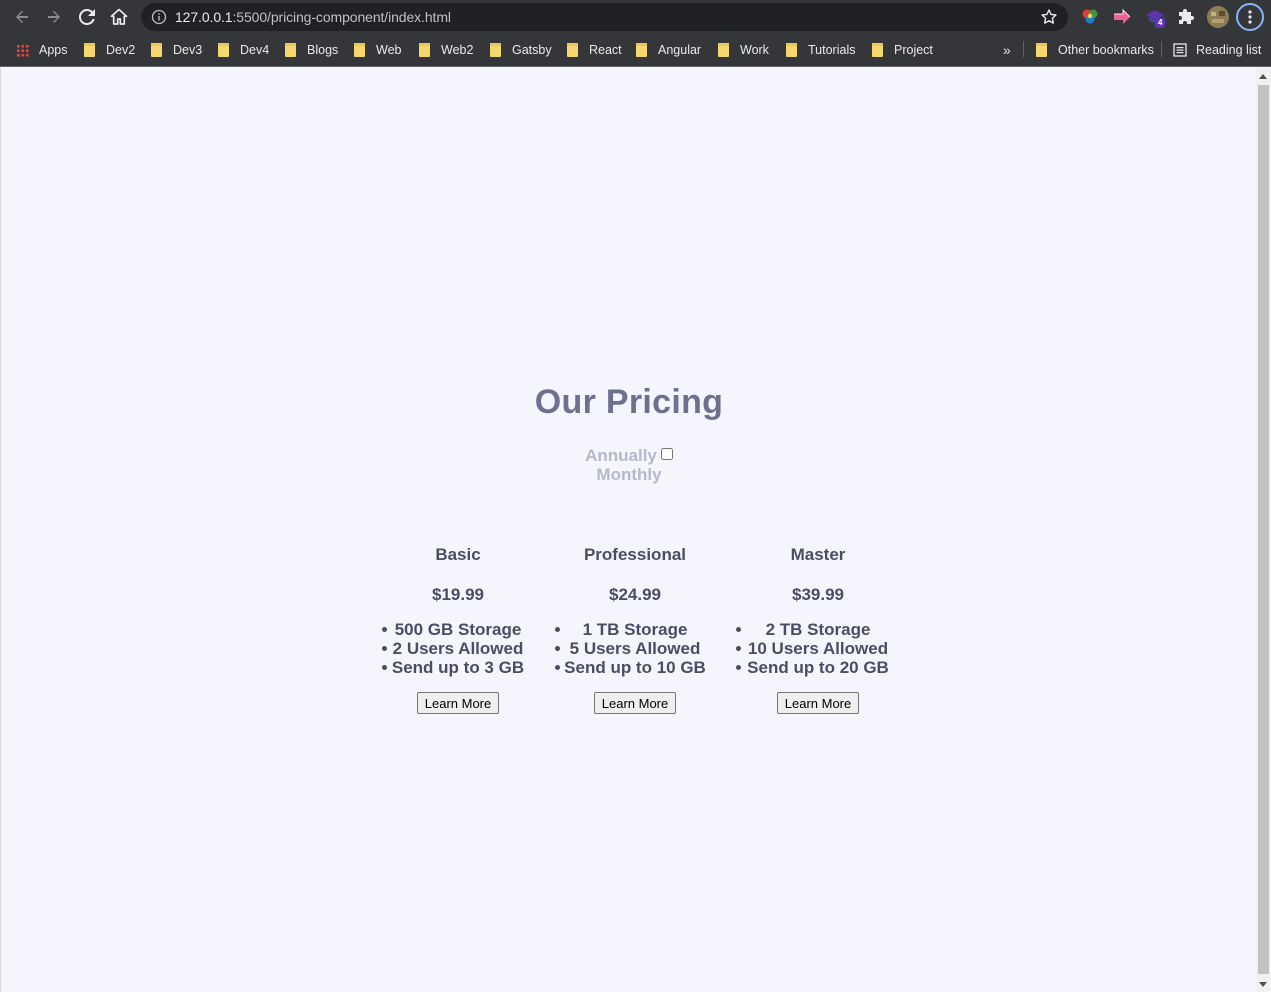  I want to click on billing-toggle: Annually Monthly, so click(629, 465).